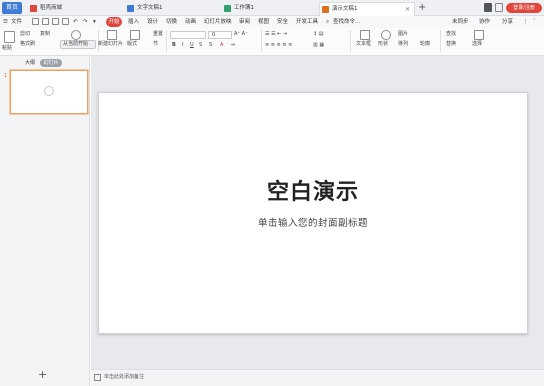  I want to click on slide-title: 空白演示, so click(313, 193).